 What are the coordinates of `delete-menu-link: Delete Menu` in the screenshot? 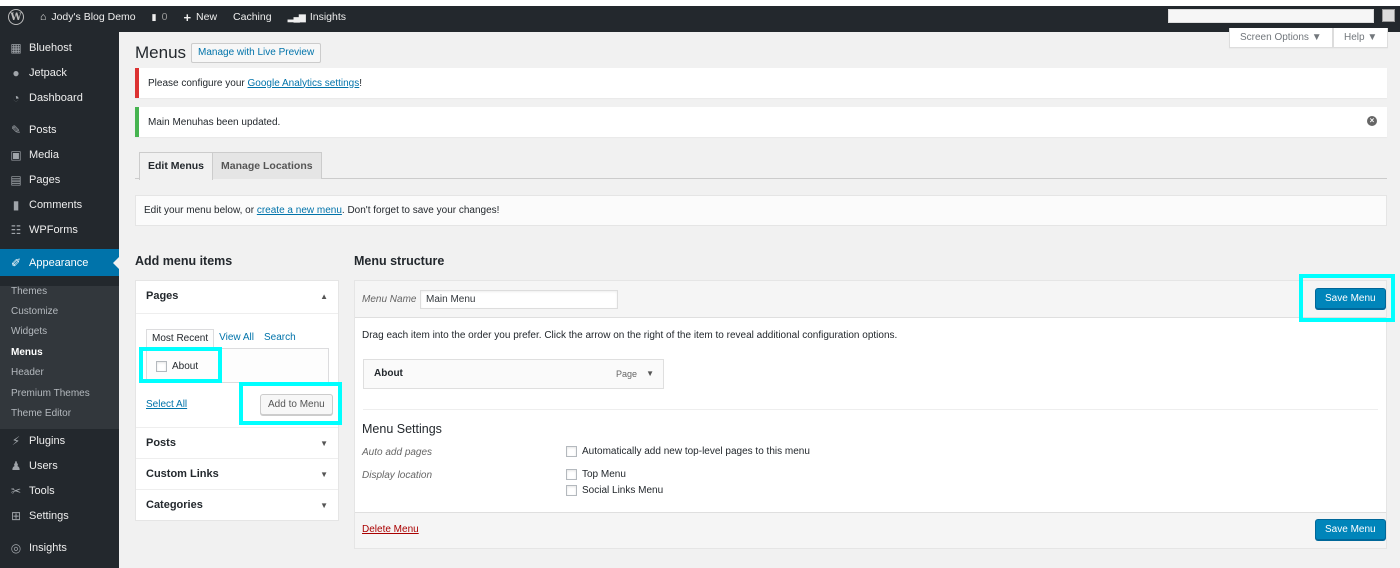 It's located at (390, 529).